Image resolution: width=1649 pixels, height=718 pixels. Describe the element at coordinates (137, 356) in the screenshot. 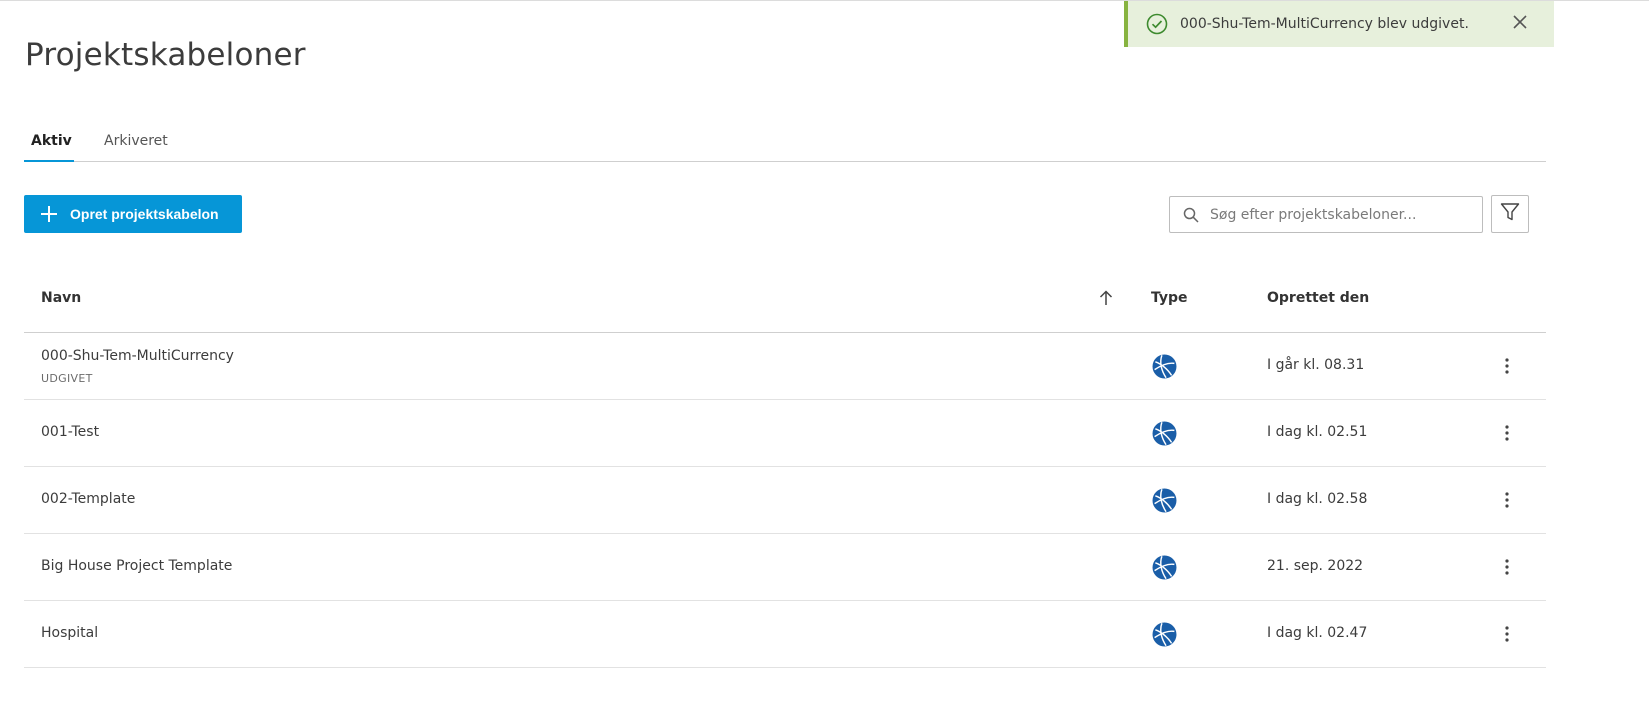

I see `template-name: 000-Shu-Tem-MultiCurrency` at that location.